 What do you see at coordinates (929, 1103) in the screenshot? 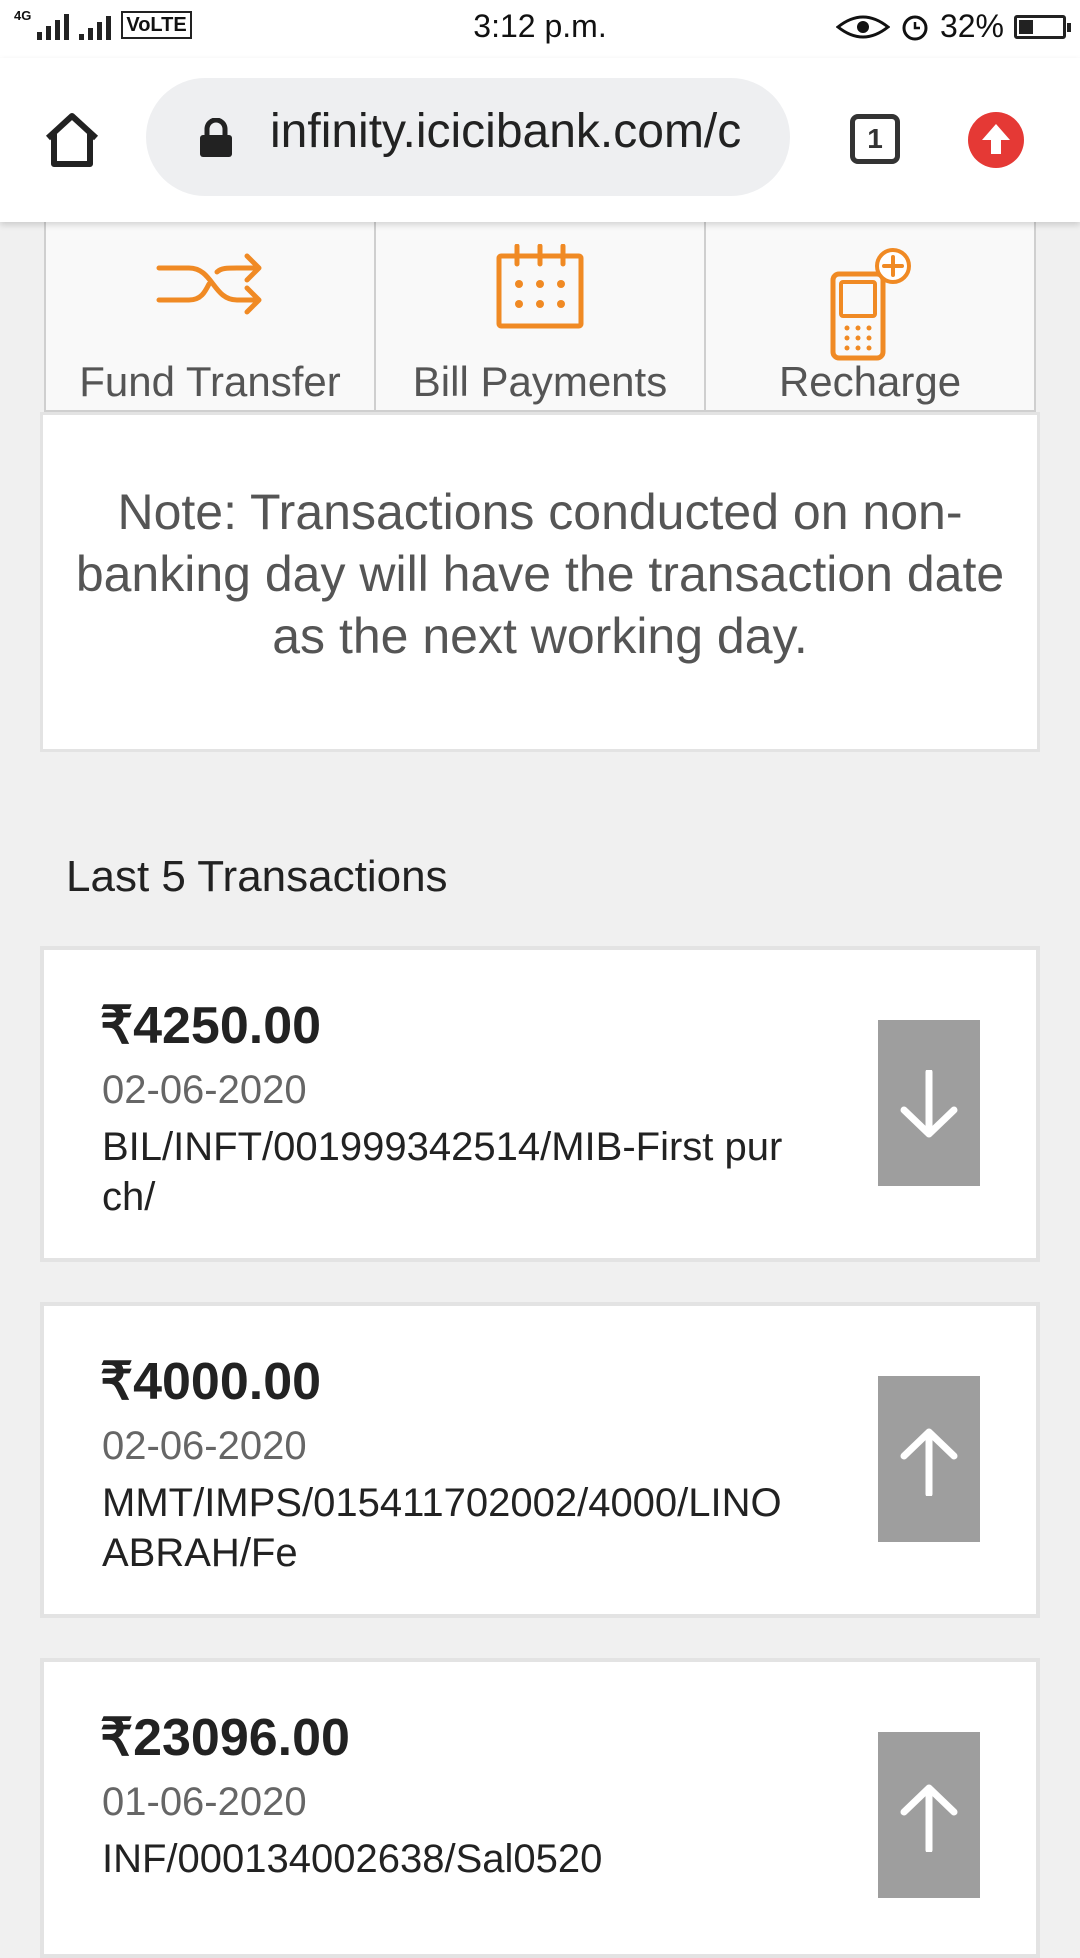
I see `arrow-down-icon` at bounding box center [929, 1103].